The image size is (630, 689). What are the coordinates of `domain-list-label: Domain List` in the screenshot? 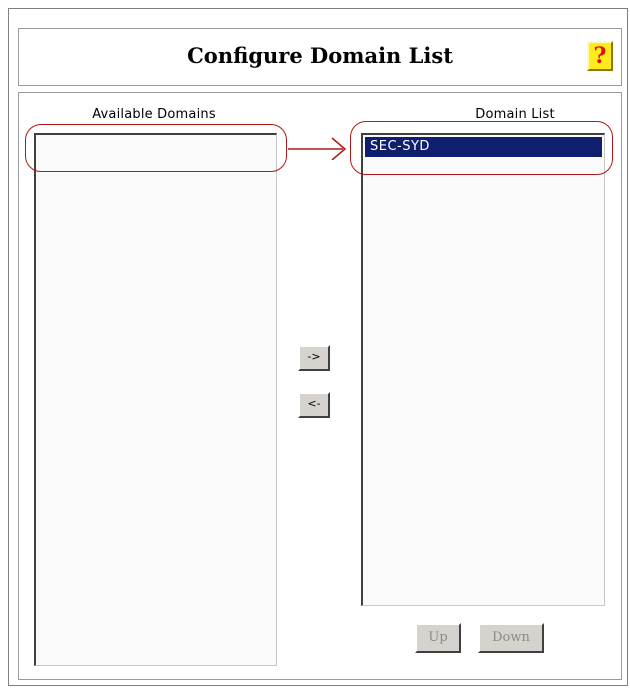 It's located at (515, 114).